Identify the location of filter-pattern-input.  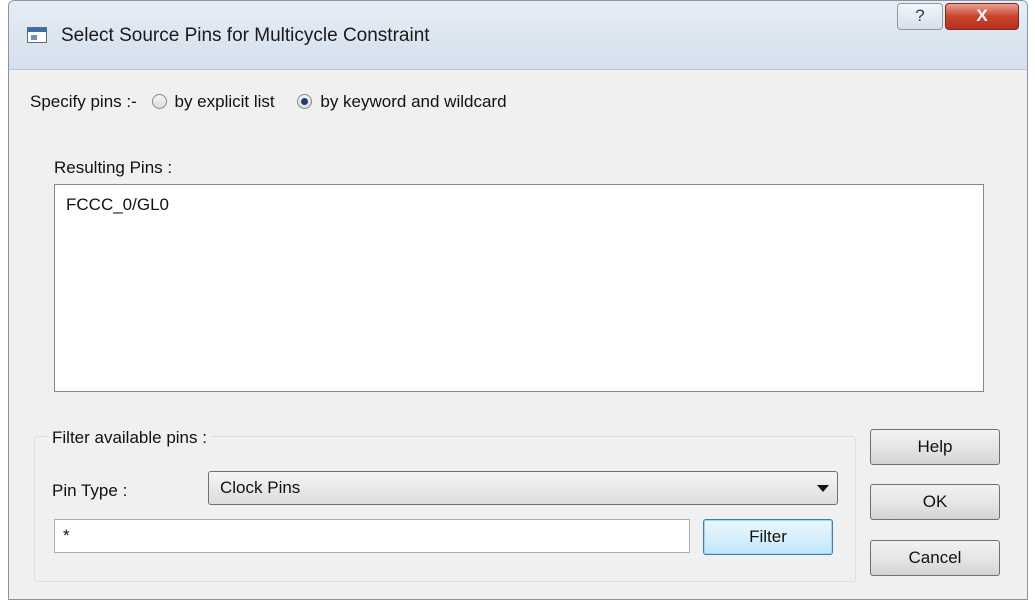
(372, 536).